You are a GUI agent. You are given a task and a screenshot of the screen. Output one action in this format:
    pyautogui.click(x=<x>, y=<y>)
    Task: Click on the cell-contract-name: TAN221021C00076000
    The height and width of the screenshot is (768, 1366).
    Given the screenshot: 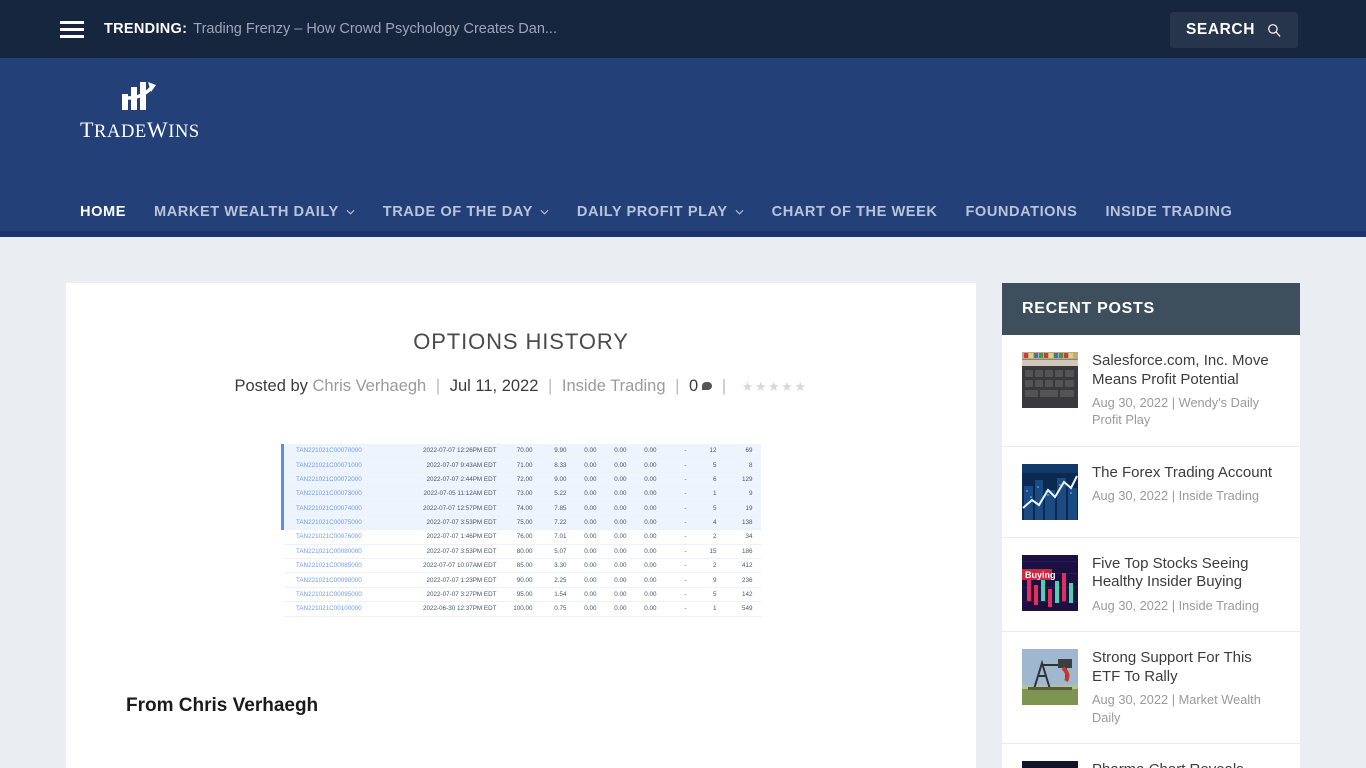 What is the action you would take?
    pyautogui.click(x=337, y=537)
    